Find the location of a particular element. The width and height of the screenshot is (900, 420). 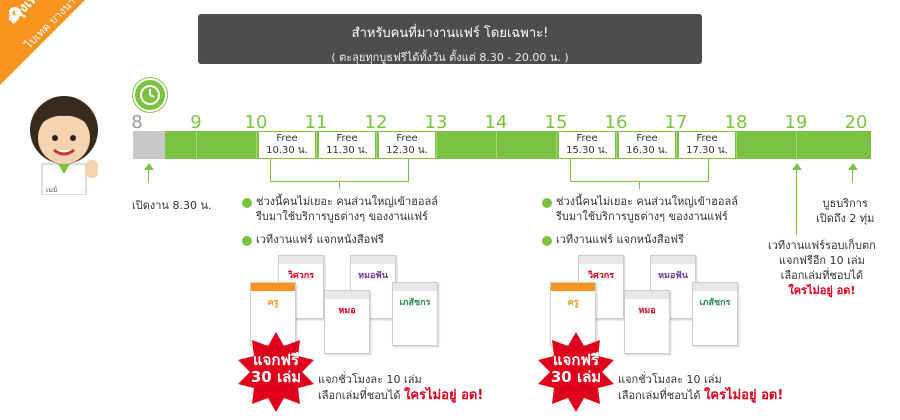

free-slot: Free 12.30 น. is located at coordinates (407, 145).